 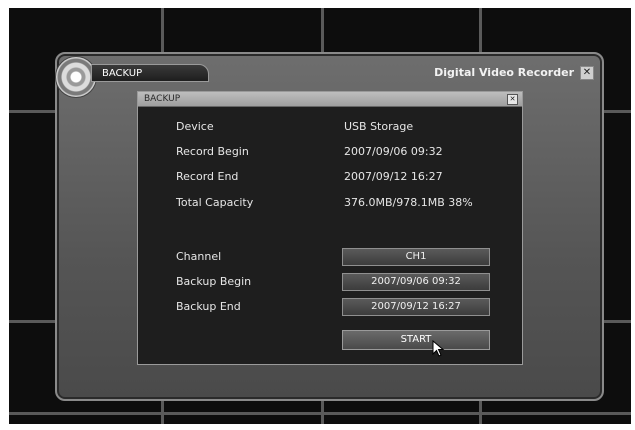 What do you see at coordinates (212, 151) in the screenshot?
I see `record-begin-label: Record Begin` at bounding box center [212, 151].